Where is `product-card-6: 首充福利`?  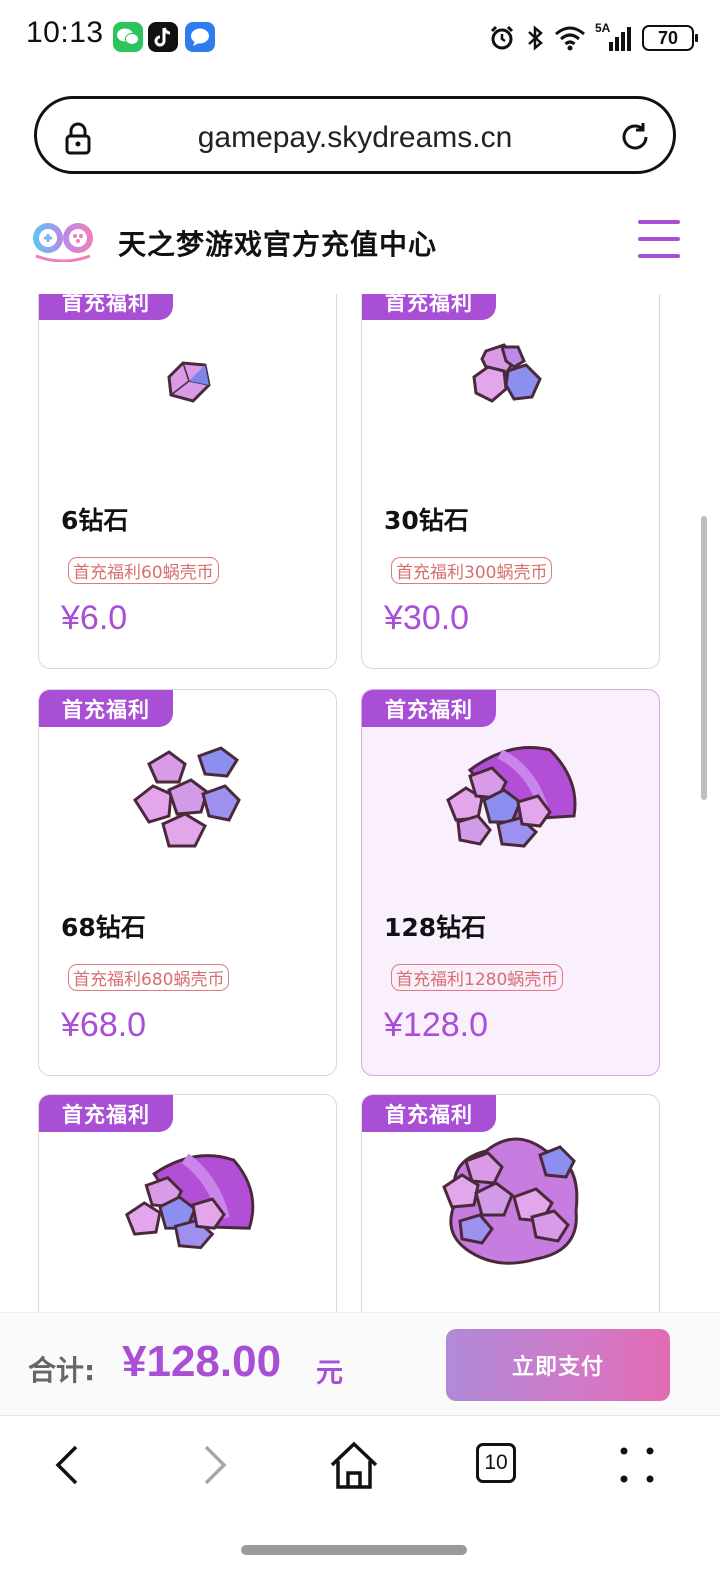
product-card-6: 首充福利 is located at coordinates (510, 1203).